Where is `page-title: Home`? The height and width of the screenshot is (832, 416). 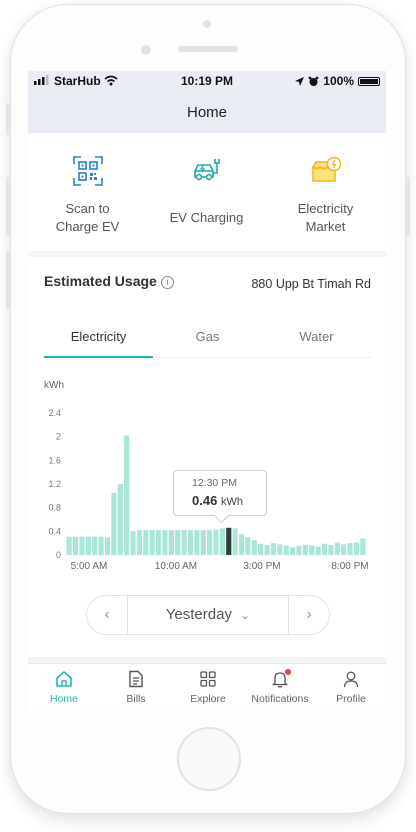 page-title: Home is located at coordinates (206, 112).